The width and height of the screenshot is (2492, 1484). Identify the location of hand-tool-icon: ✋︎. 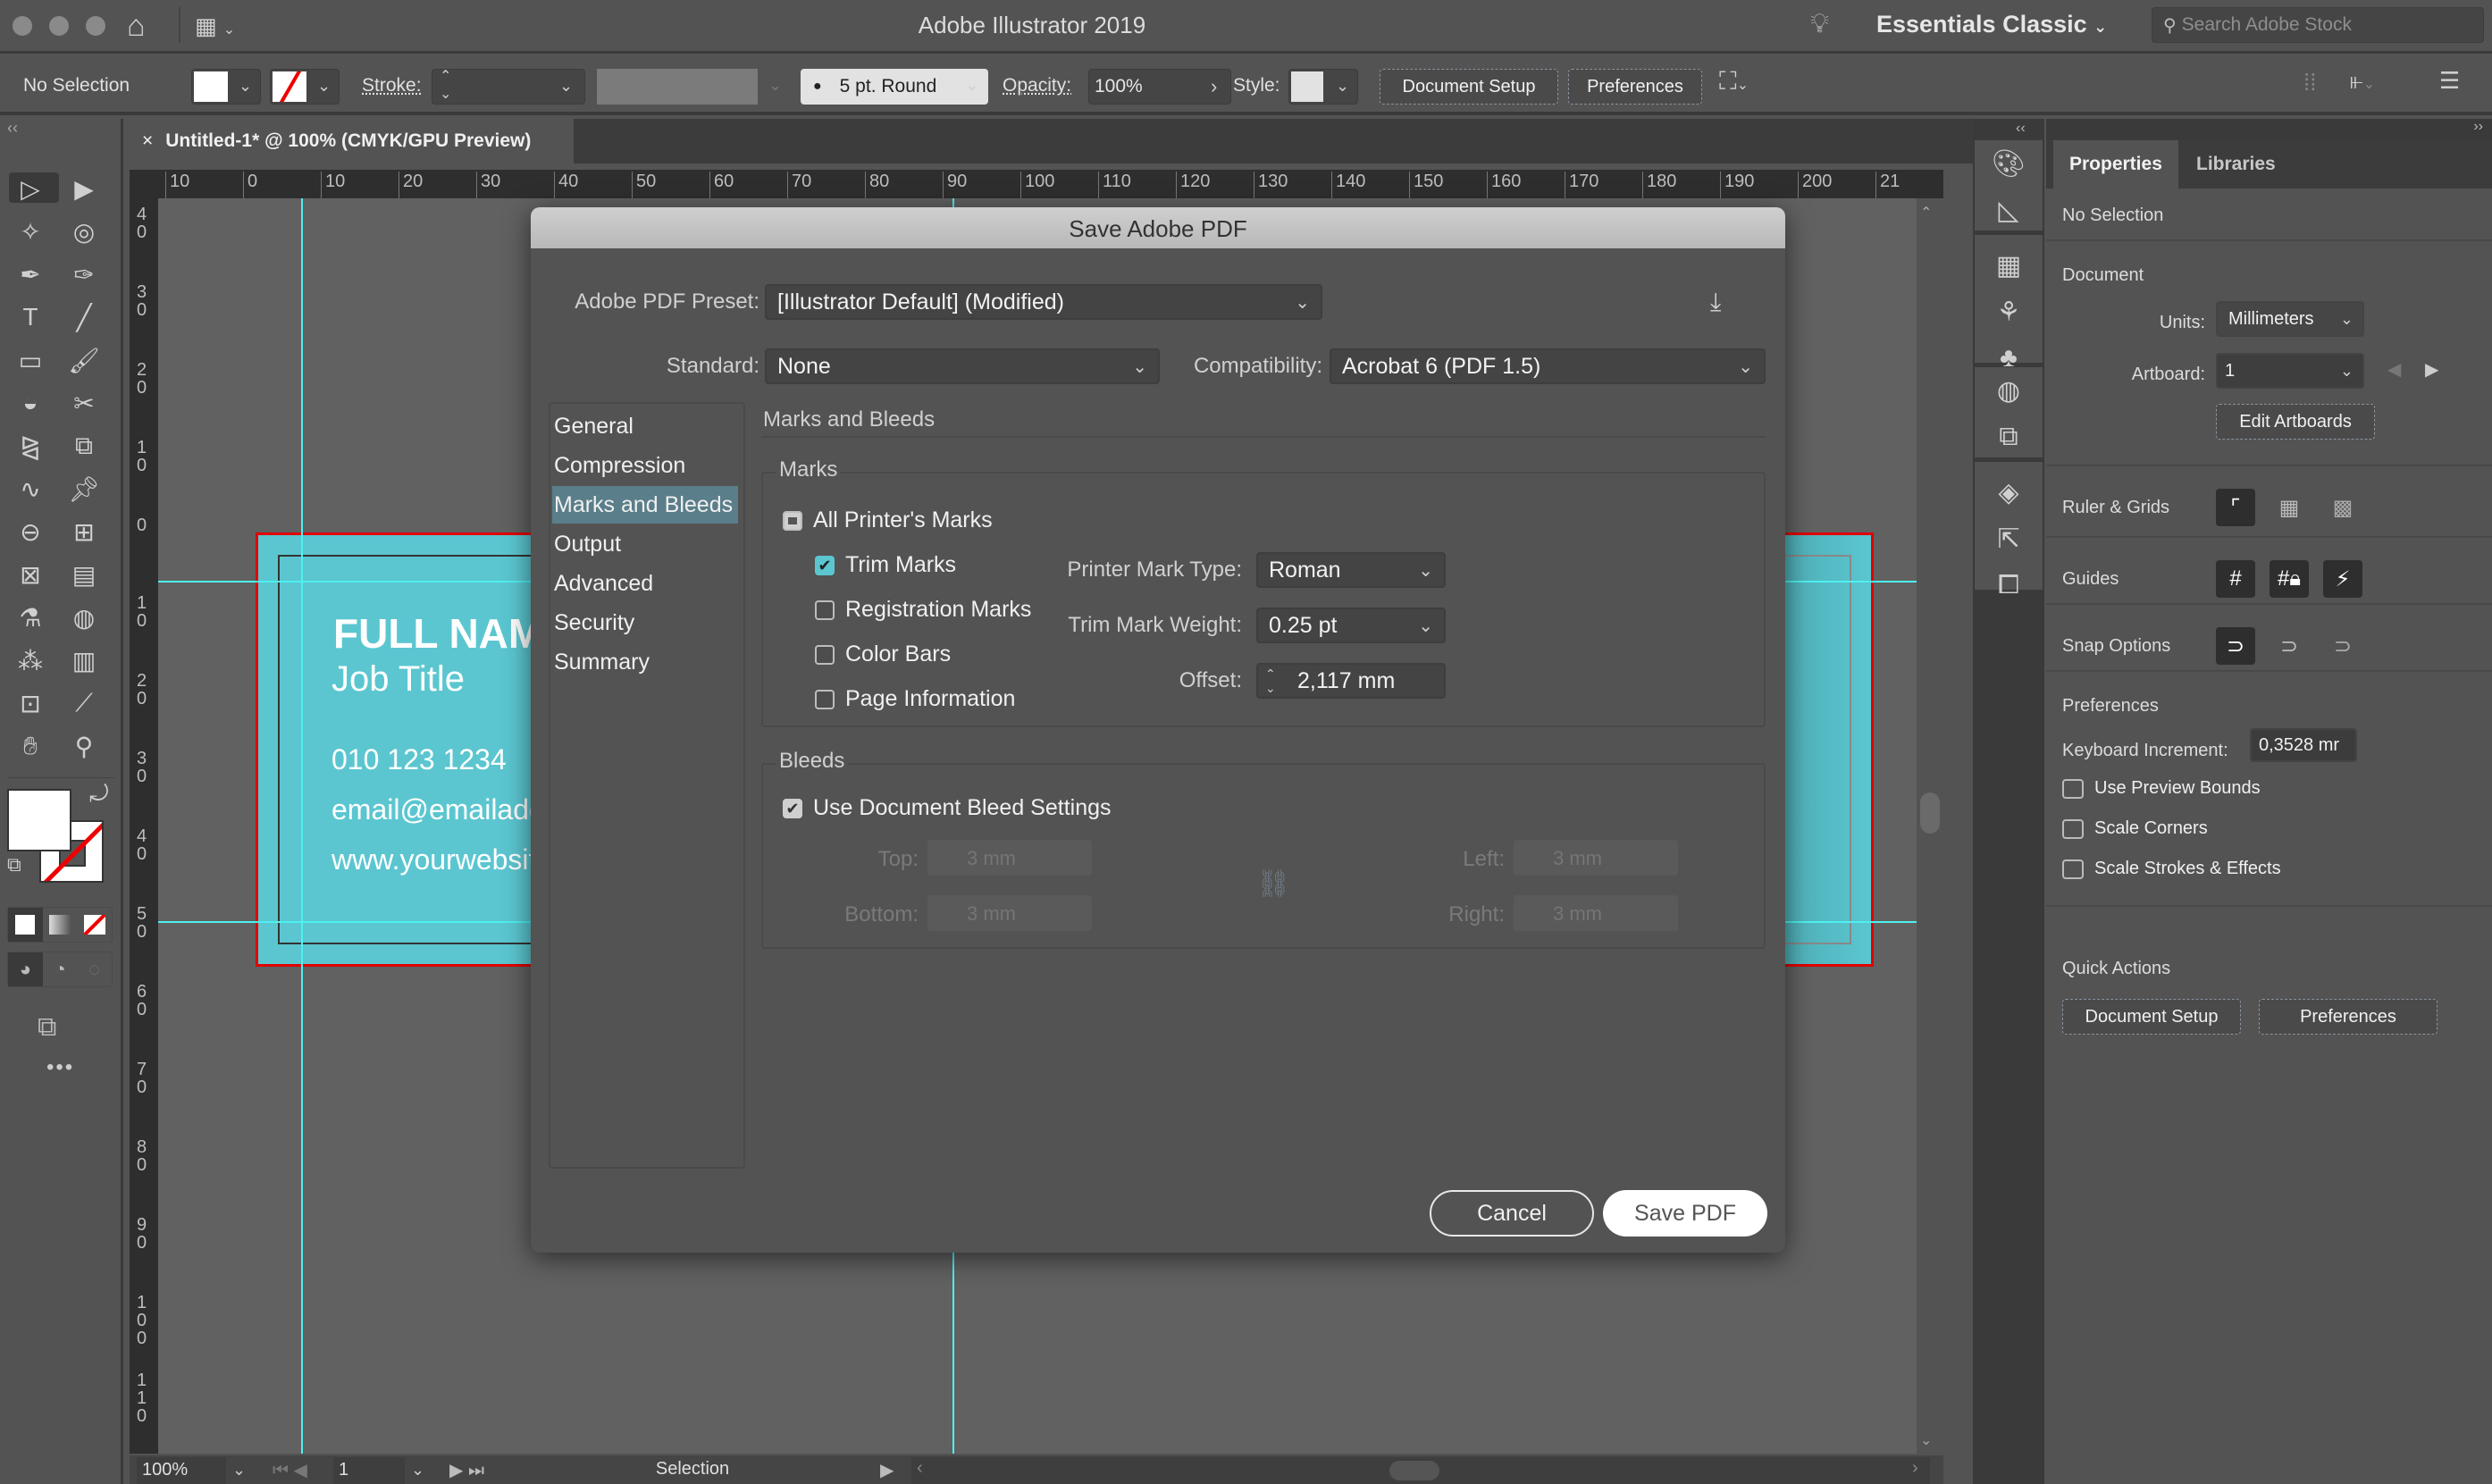
(30, 746).